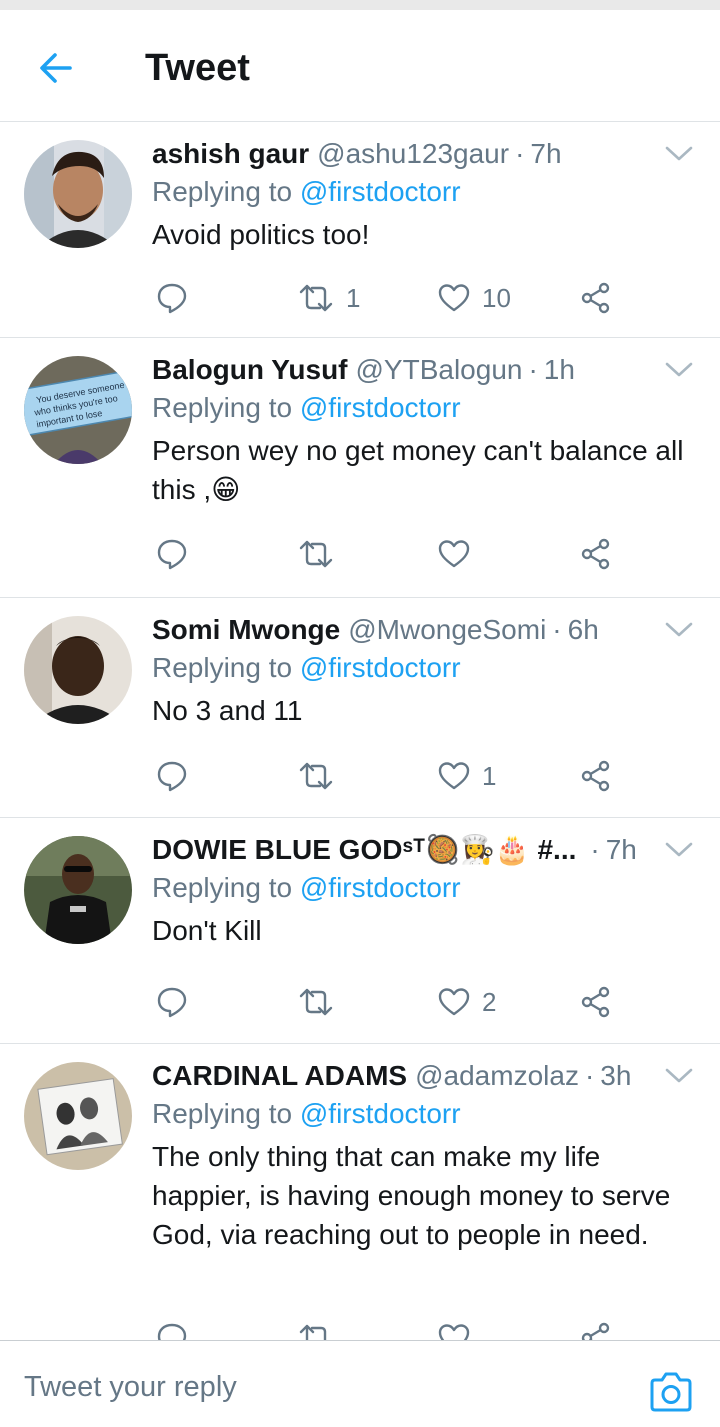  Describe the element at coordinates (496, 297) in the screenshot. I see `like-count: 10` at that location.